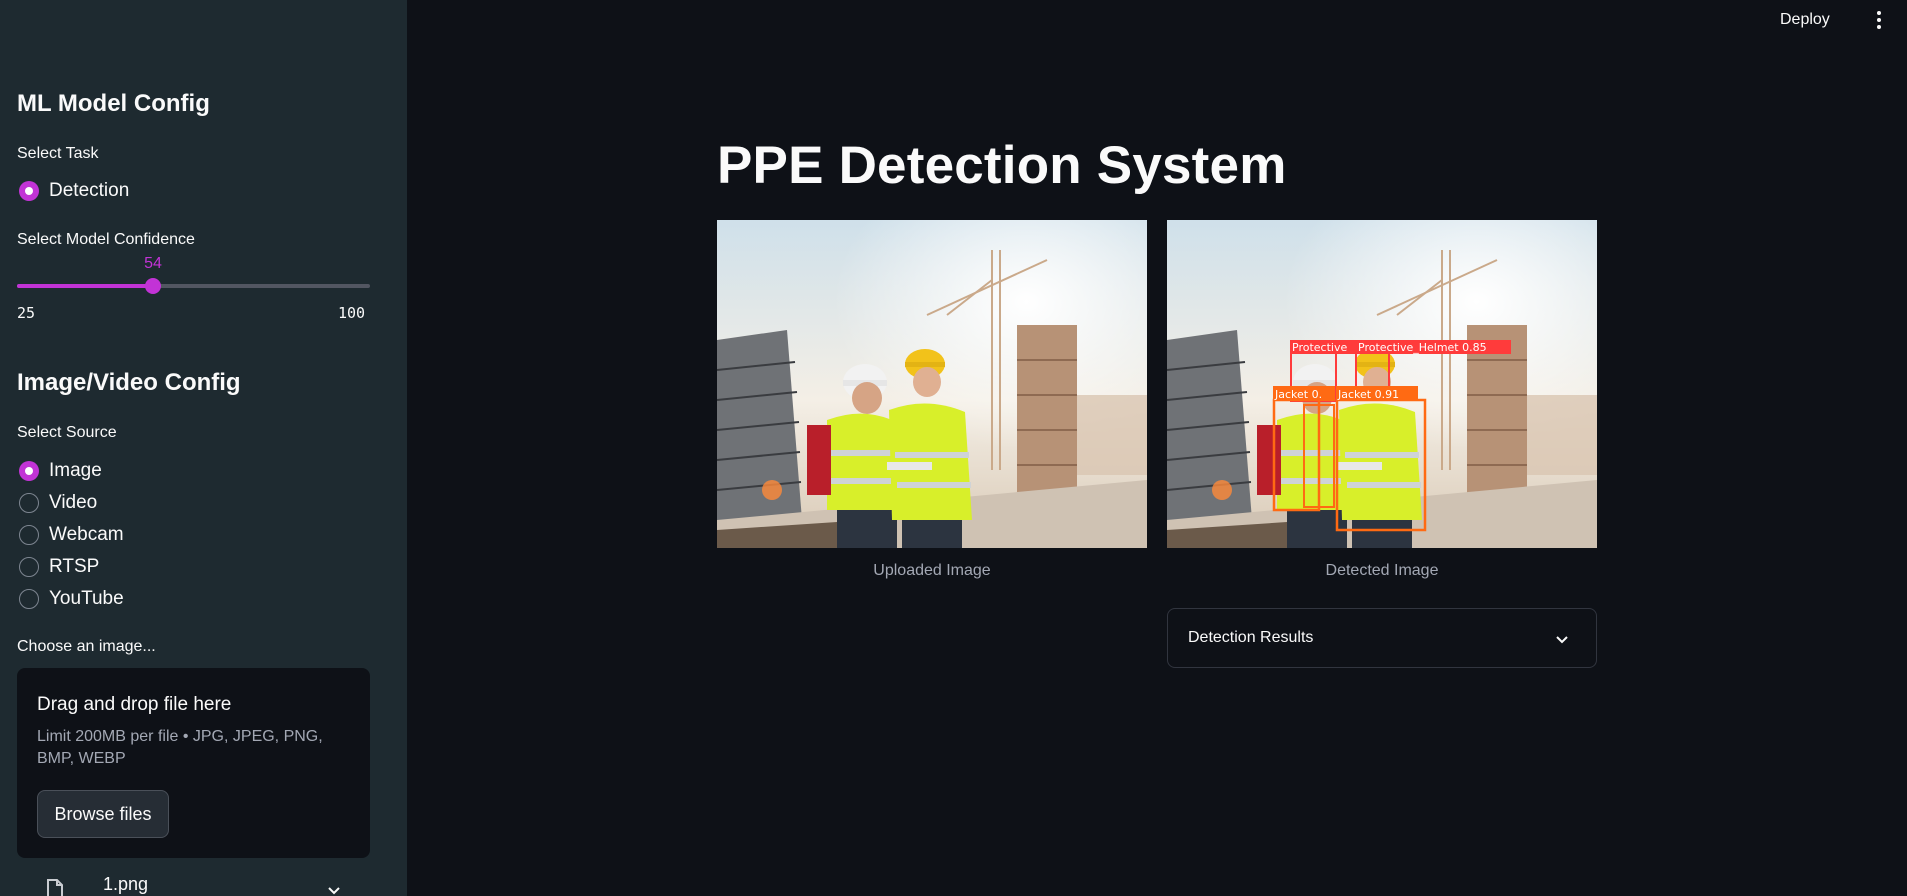 The image size is (1907, 896). I want to click on slider-max: 100, so click(352, 313).